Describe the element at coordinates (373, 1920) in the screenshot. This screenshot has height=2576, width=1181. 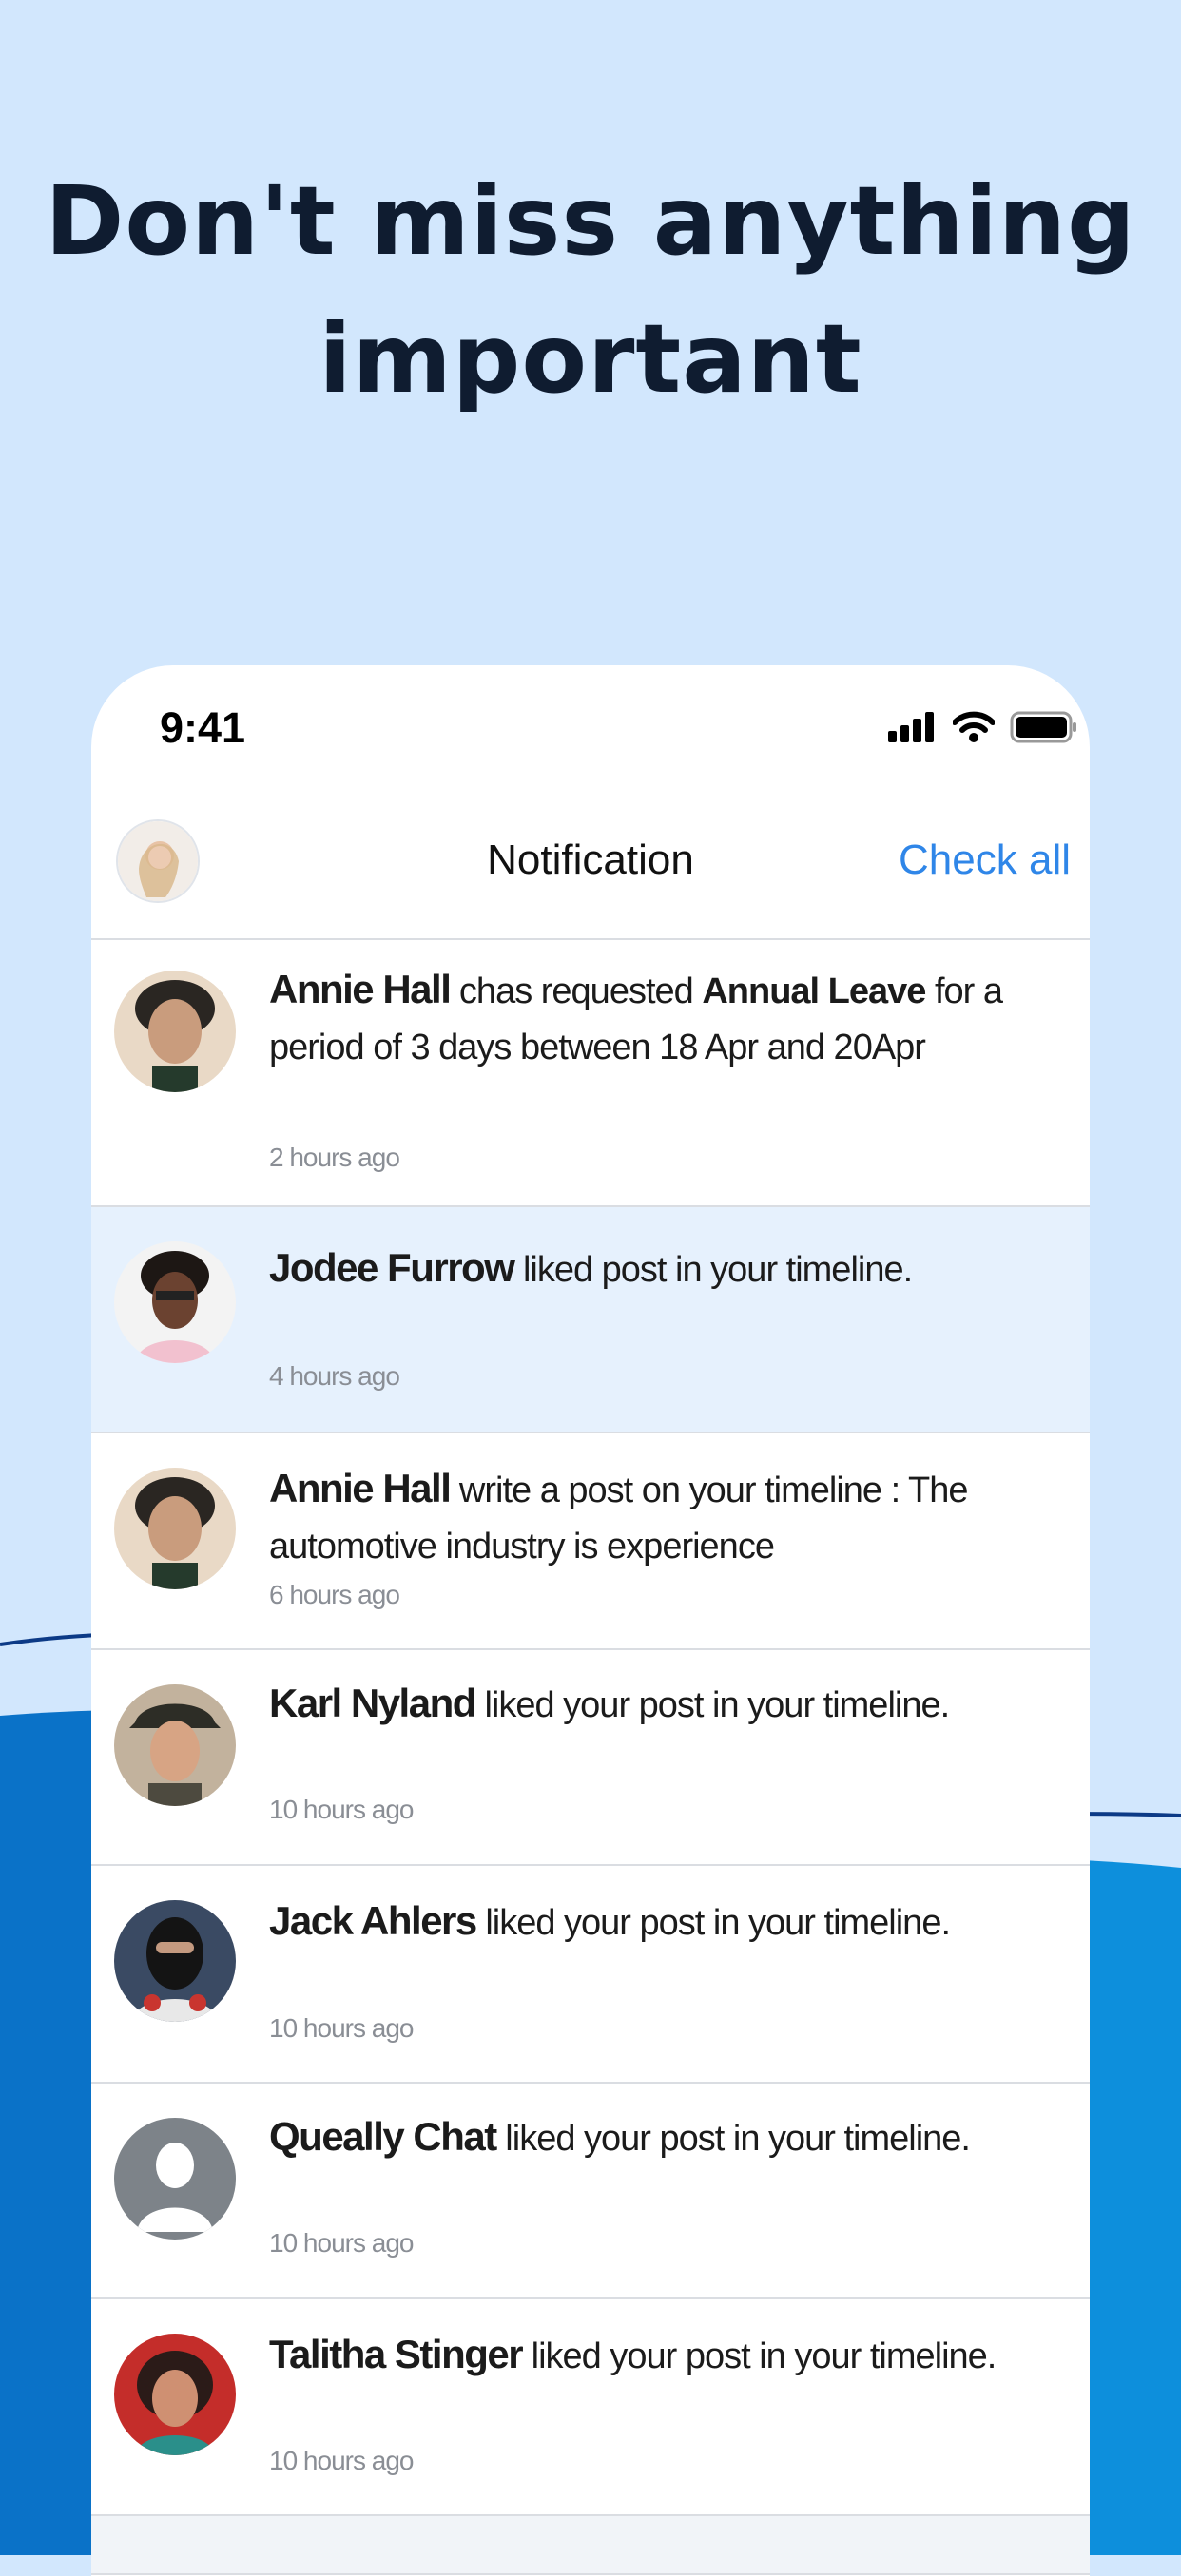
I see `notification-sender: Jack Ahlers` at that location.